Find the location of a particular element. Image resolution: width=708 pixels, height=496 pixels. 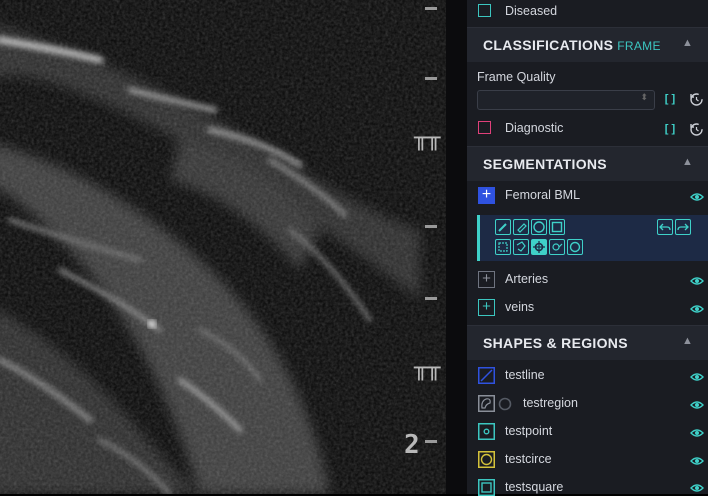

fill-icon is located at coordinates (575, 247).